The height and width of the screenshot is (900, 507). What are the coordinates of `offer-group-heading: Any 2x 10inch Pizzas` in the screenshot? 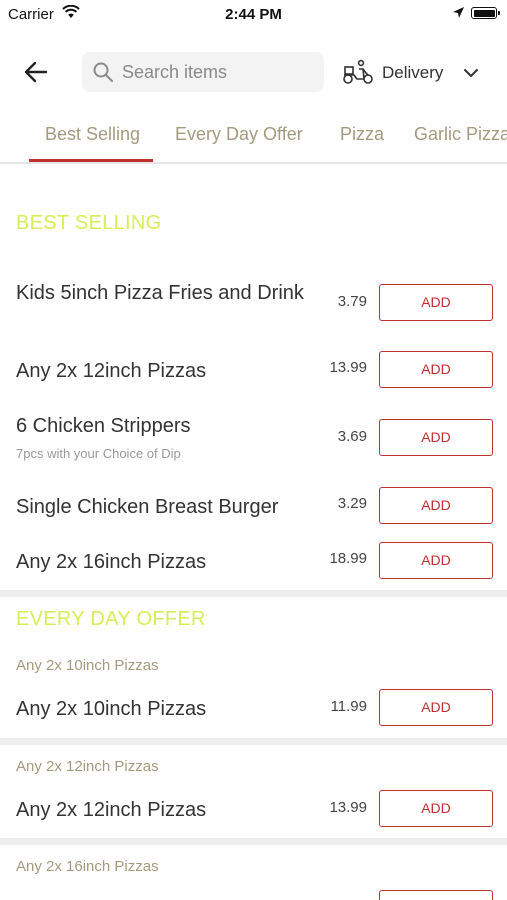 It's located at (87, 665).